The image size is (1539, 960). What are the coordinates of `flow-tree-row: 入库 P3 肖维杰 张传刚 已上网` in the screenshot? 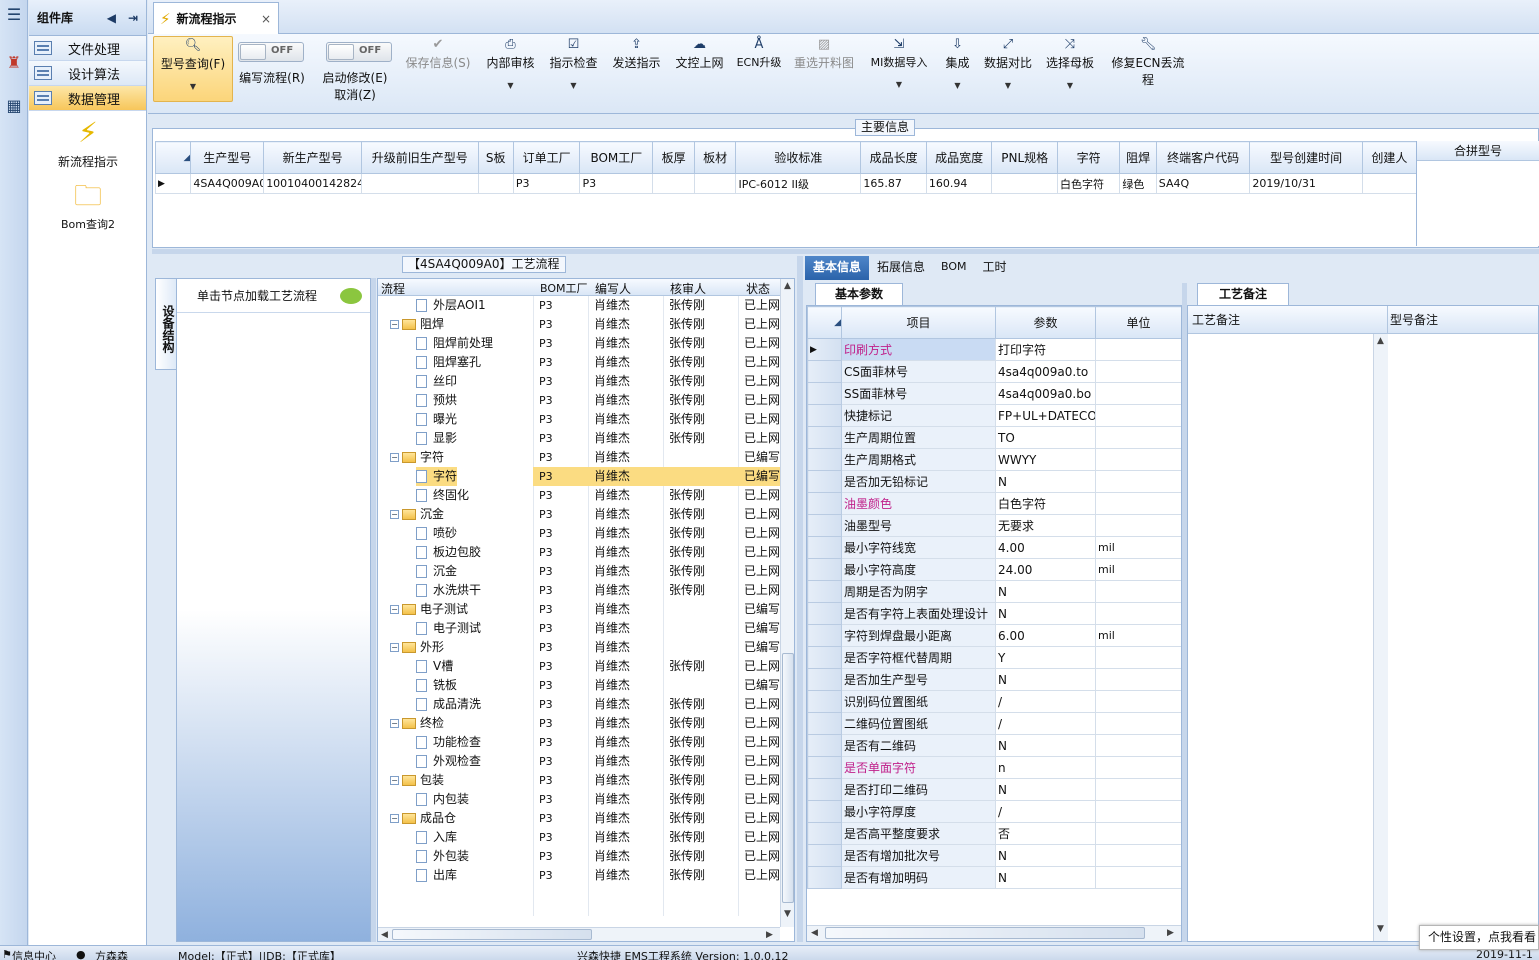 It's located at (579, 837).